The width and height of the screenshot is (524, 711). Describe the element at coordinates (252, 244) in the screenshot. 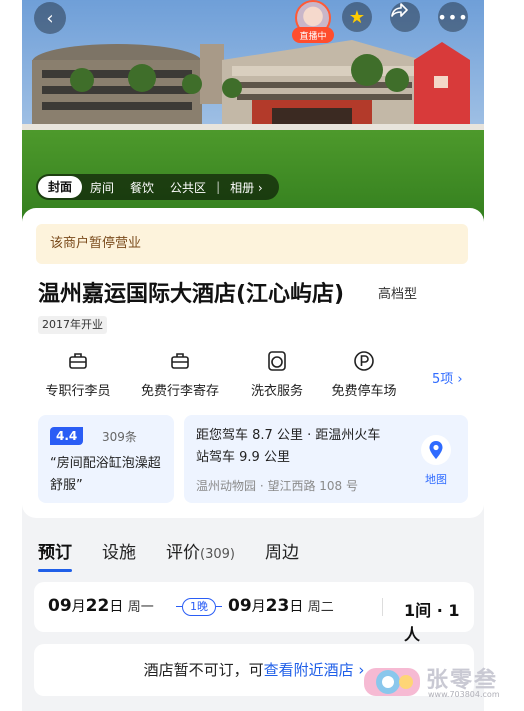

I see `suspended-notice: 该商户暂停营业` at that location.